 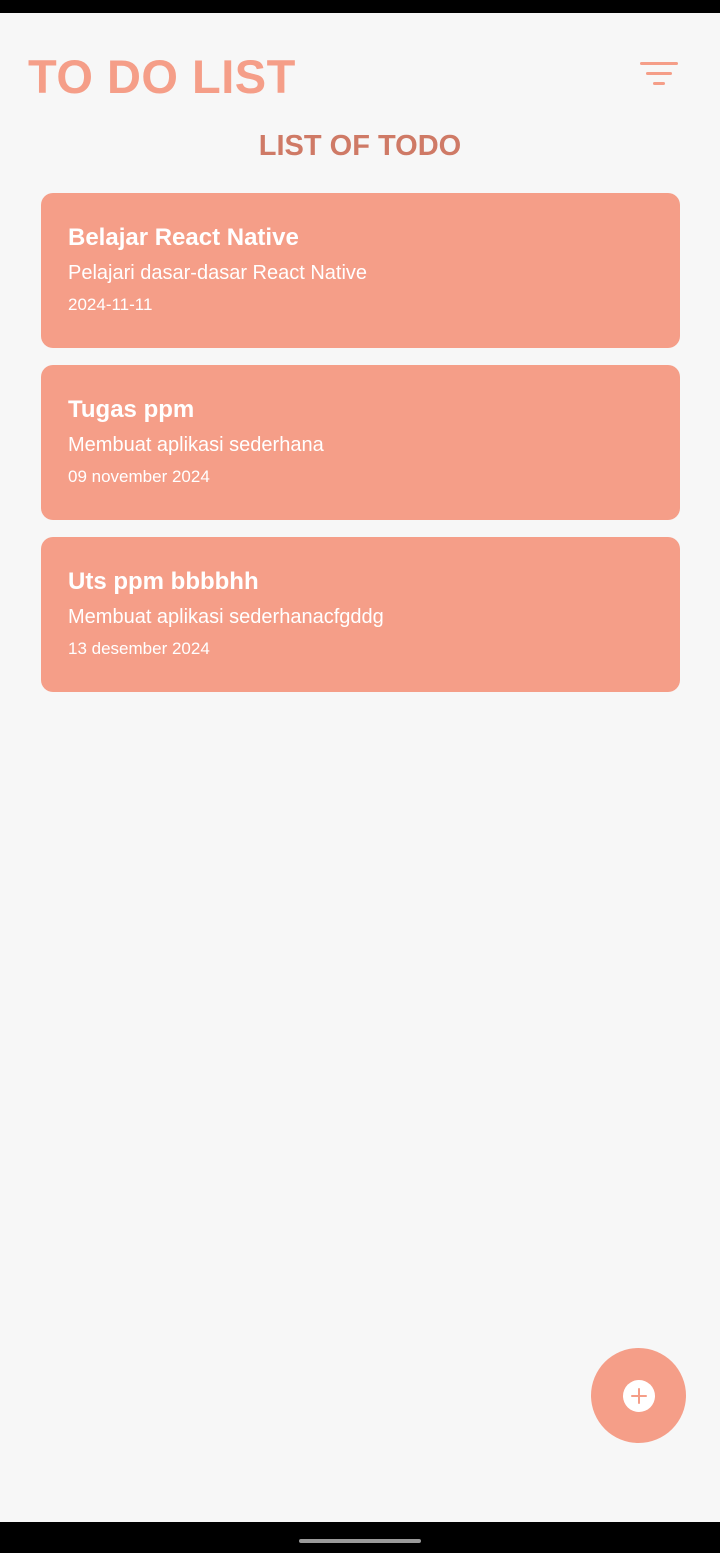 What do you see at coordinates (360, 6) in the screenshot?
I see `status-bar` at bounding box center [360, 6].